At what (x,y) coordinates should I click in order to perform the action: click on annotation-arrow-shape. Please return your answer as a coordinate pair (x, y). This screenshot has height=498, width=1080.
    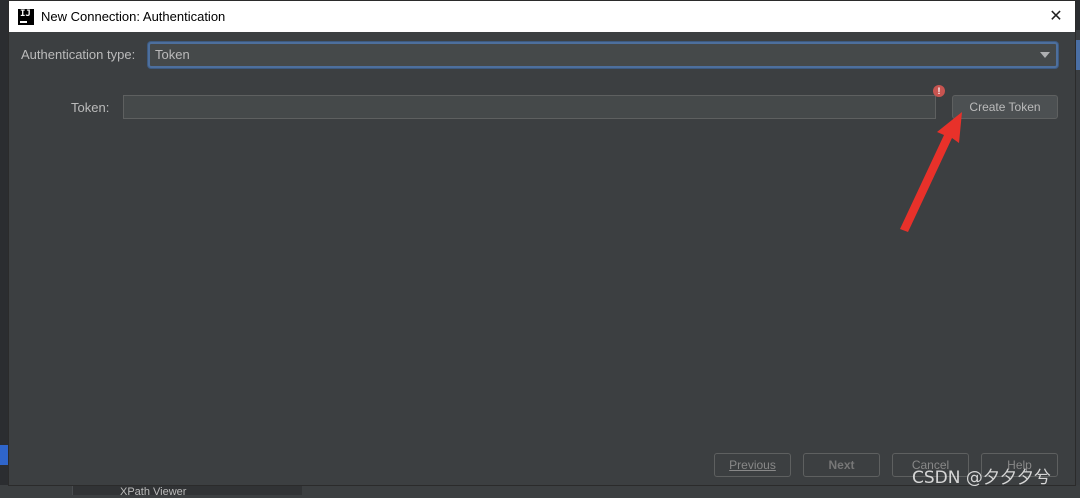
    Looking at the image, I should click on (931, 172).